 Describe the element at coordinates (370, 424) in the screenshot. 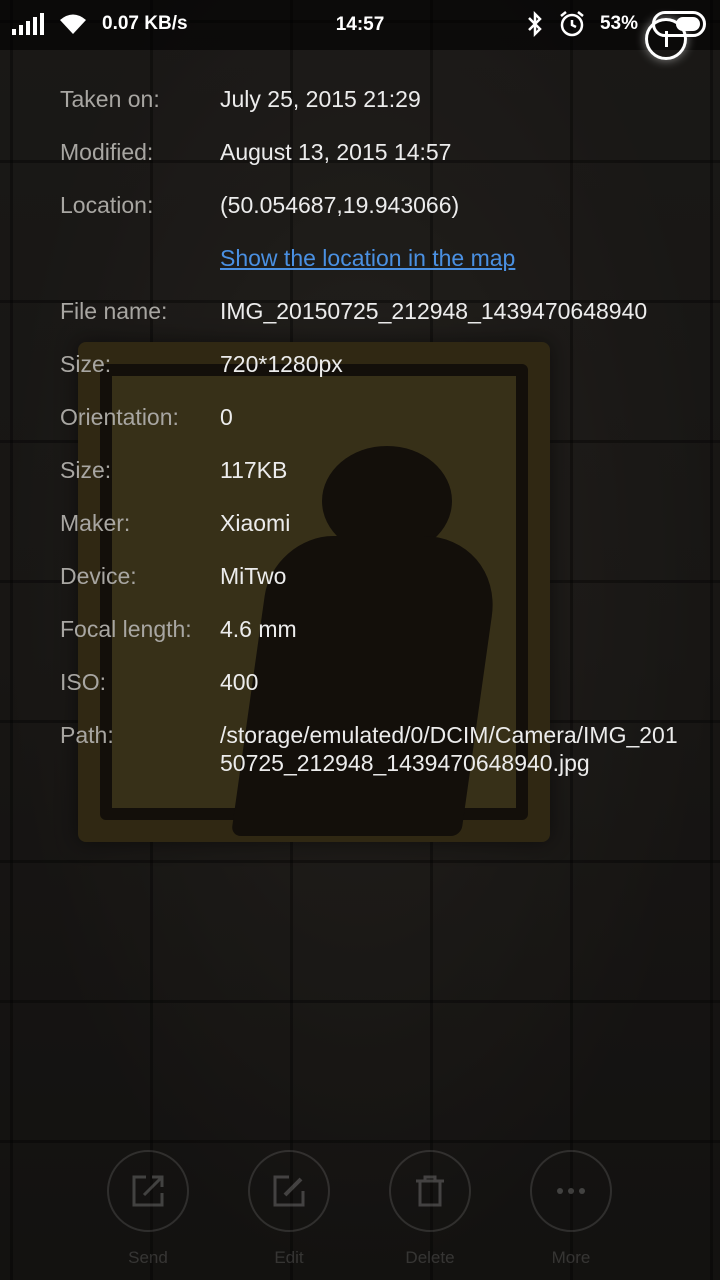

I see `detail-row-orientation: Orientation: 0` at that location.